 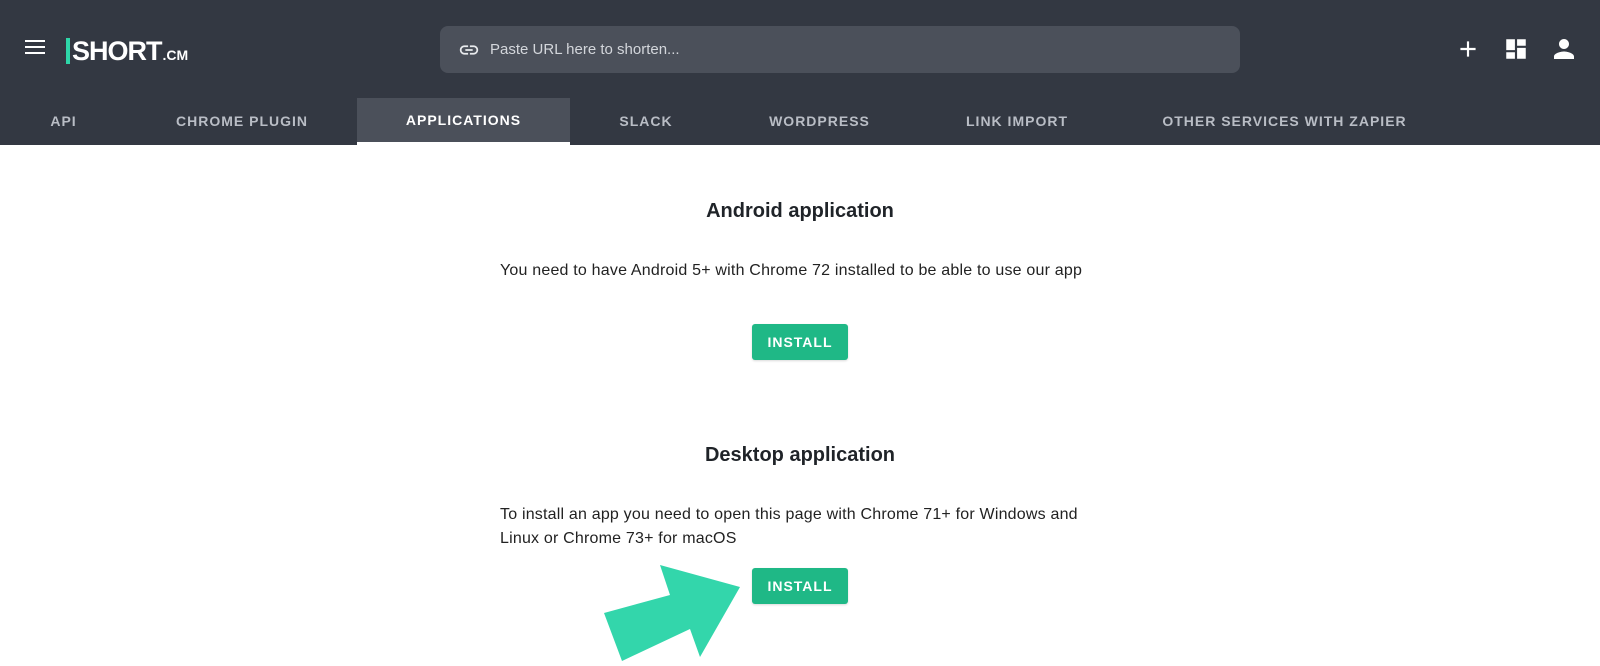 I want to click on top-bar: SHORT .CM, so click(x=800, y=49).